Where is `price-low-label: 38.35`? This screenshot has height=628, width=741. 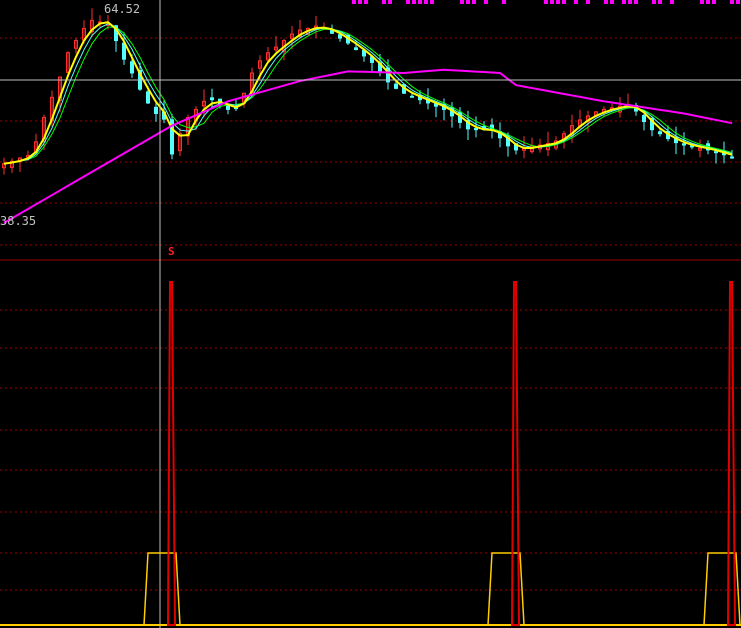
price-low-label: 38.35 is located at coordinates (18, 221).